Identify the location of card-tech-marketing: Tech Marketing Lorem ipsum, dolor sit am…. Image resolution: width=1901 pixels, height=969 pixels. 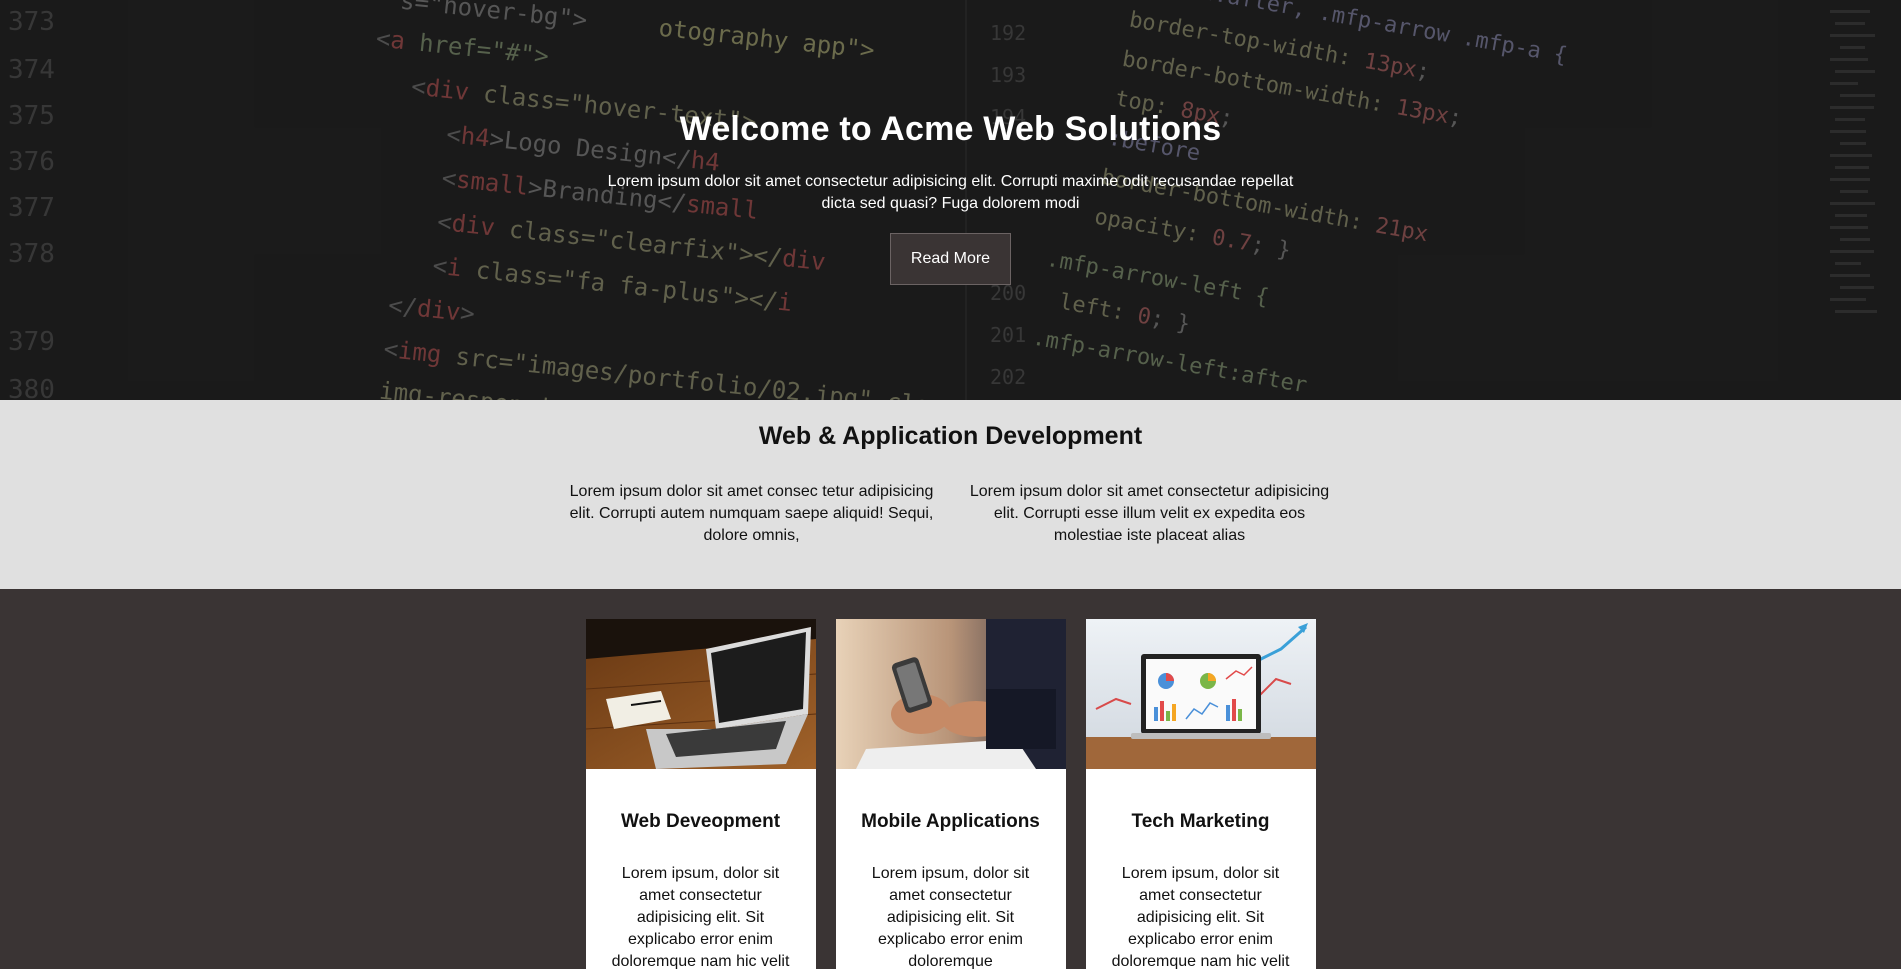
(1200, 794).